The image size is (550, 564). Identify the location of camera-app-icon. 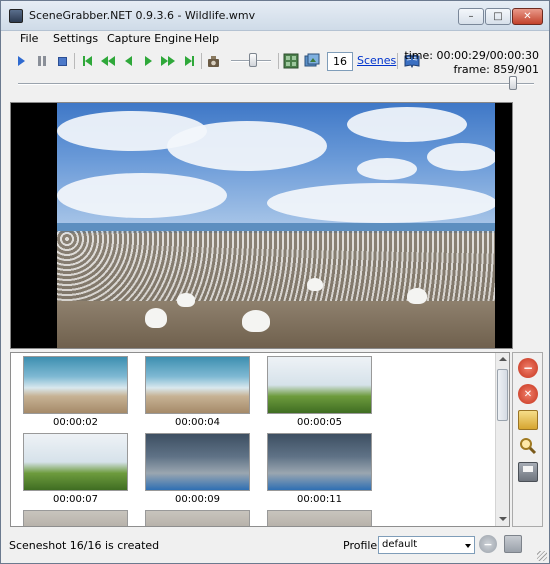
(16, 16).